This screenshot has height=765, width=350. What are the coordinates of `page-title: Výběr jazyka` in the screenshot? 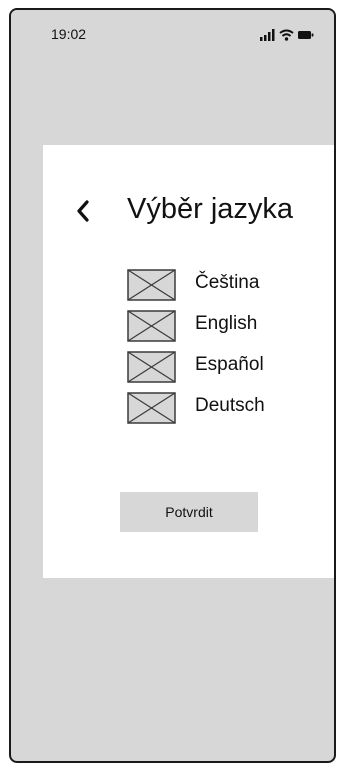 It's located at (210, 209).